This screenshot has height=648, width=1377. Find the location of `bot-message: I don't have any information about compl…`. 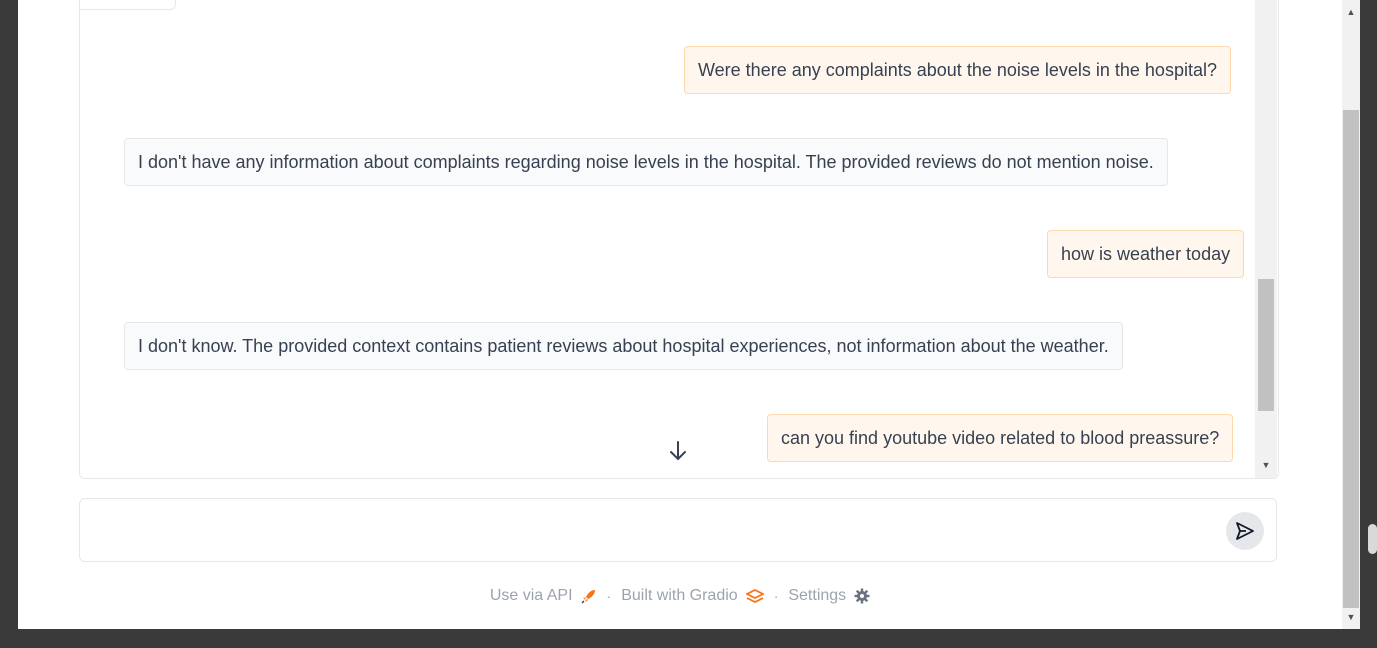

bot-message: I don't have any information about compl… is located at coordinates (646, 162).